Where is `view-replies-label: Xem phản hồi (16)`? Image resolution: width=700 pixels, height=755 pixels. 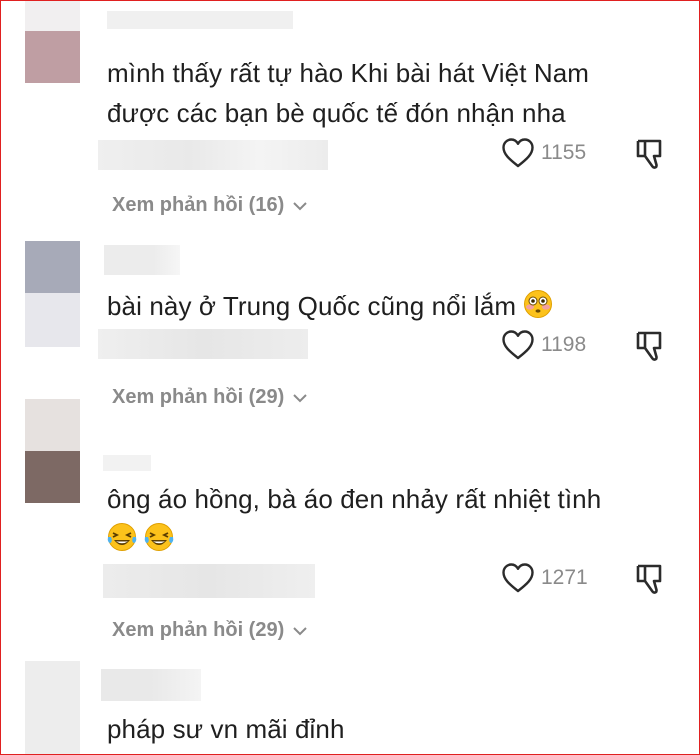 view-replies-label: Xem phản hồi (16) is located at coordinates (198, 205).